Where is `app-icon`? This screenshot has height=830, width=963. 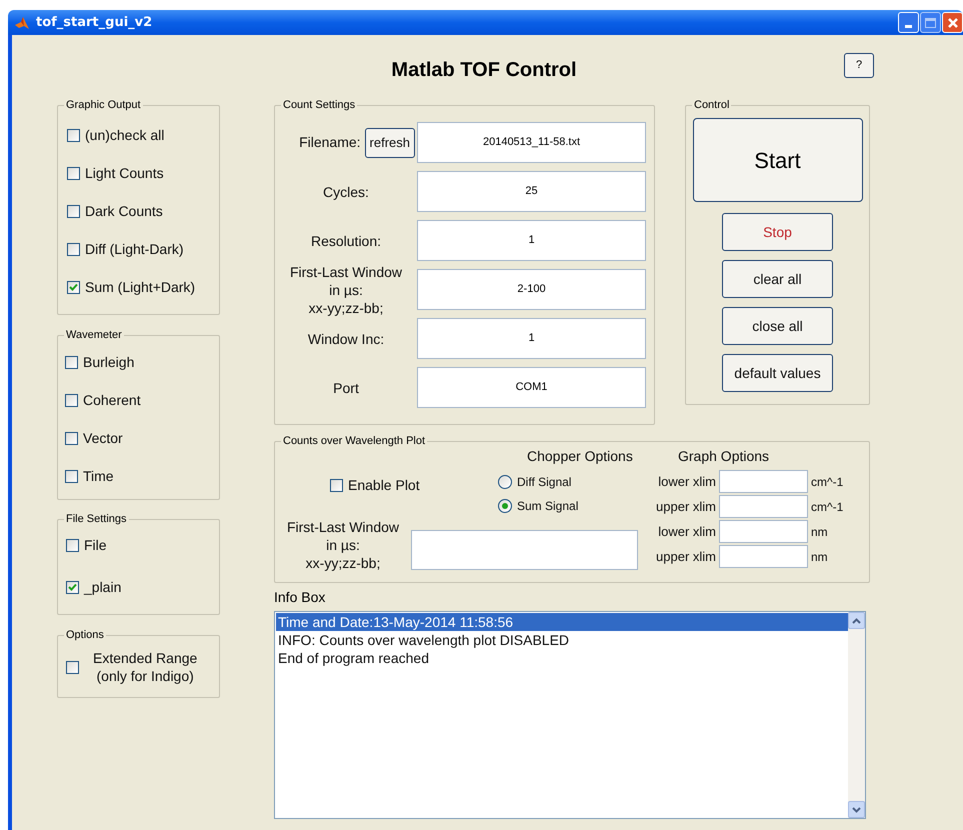
app-icon is located at coordinates (22, 22).